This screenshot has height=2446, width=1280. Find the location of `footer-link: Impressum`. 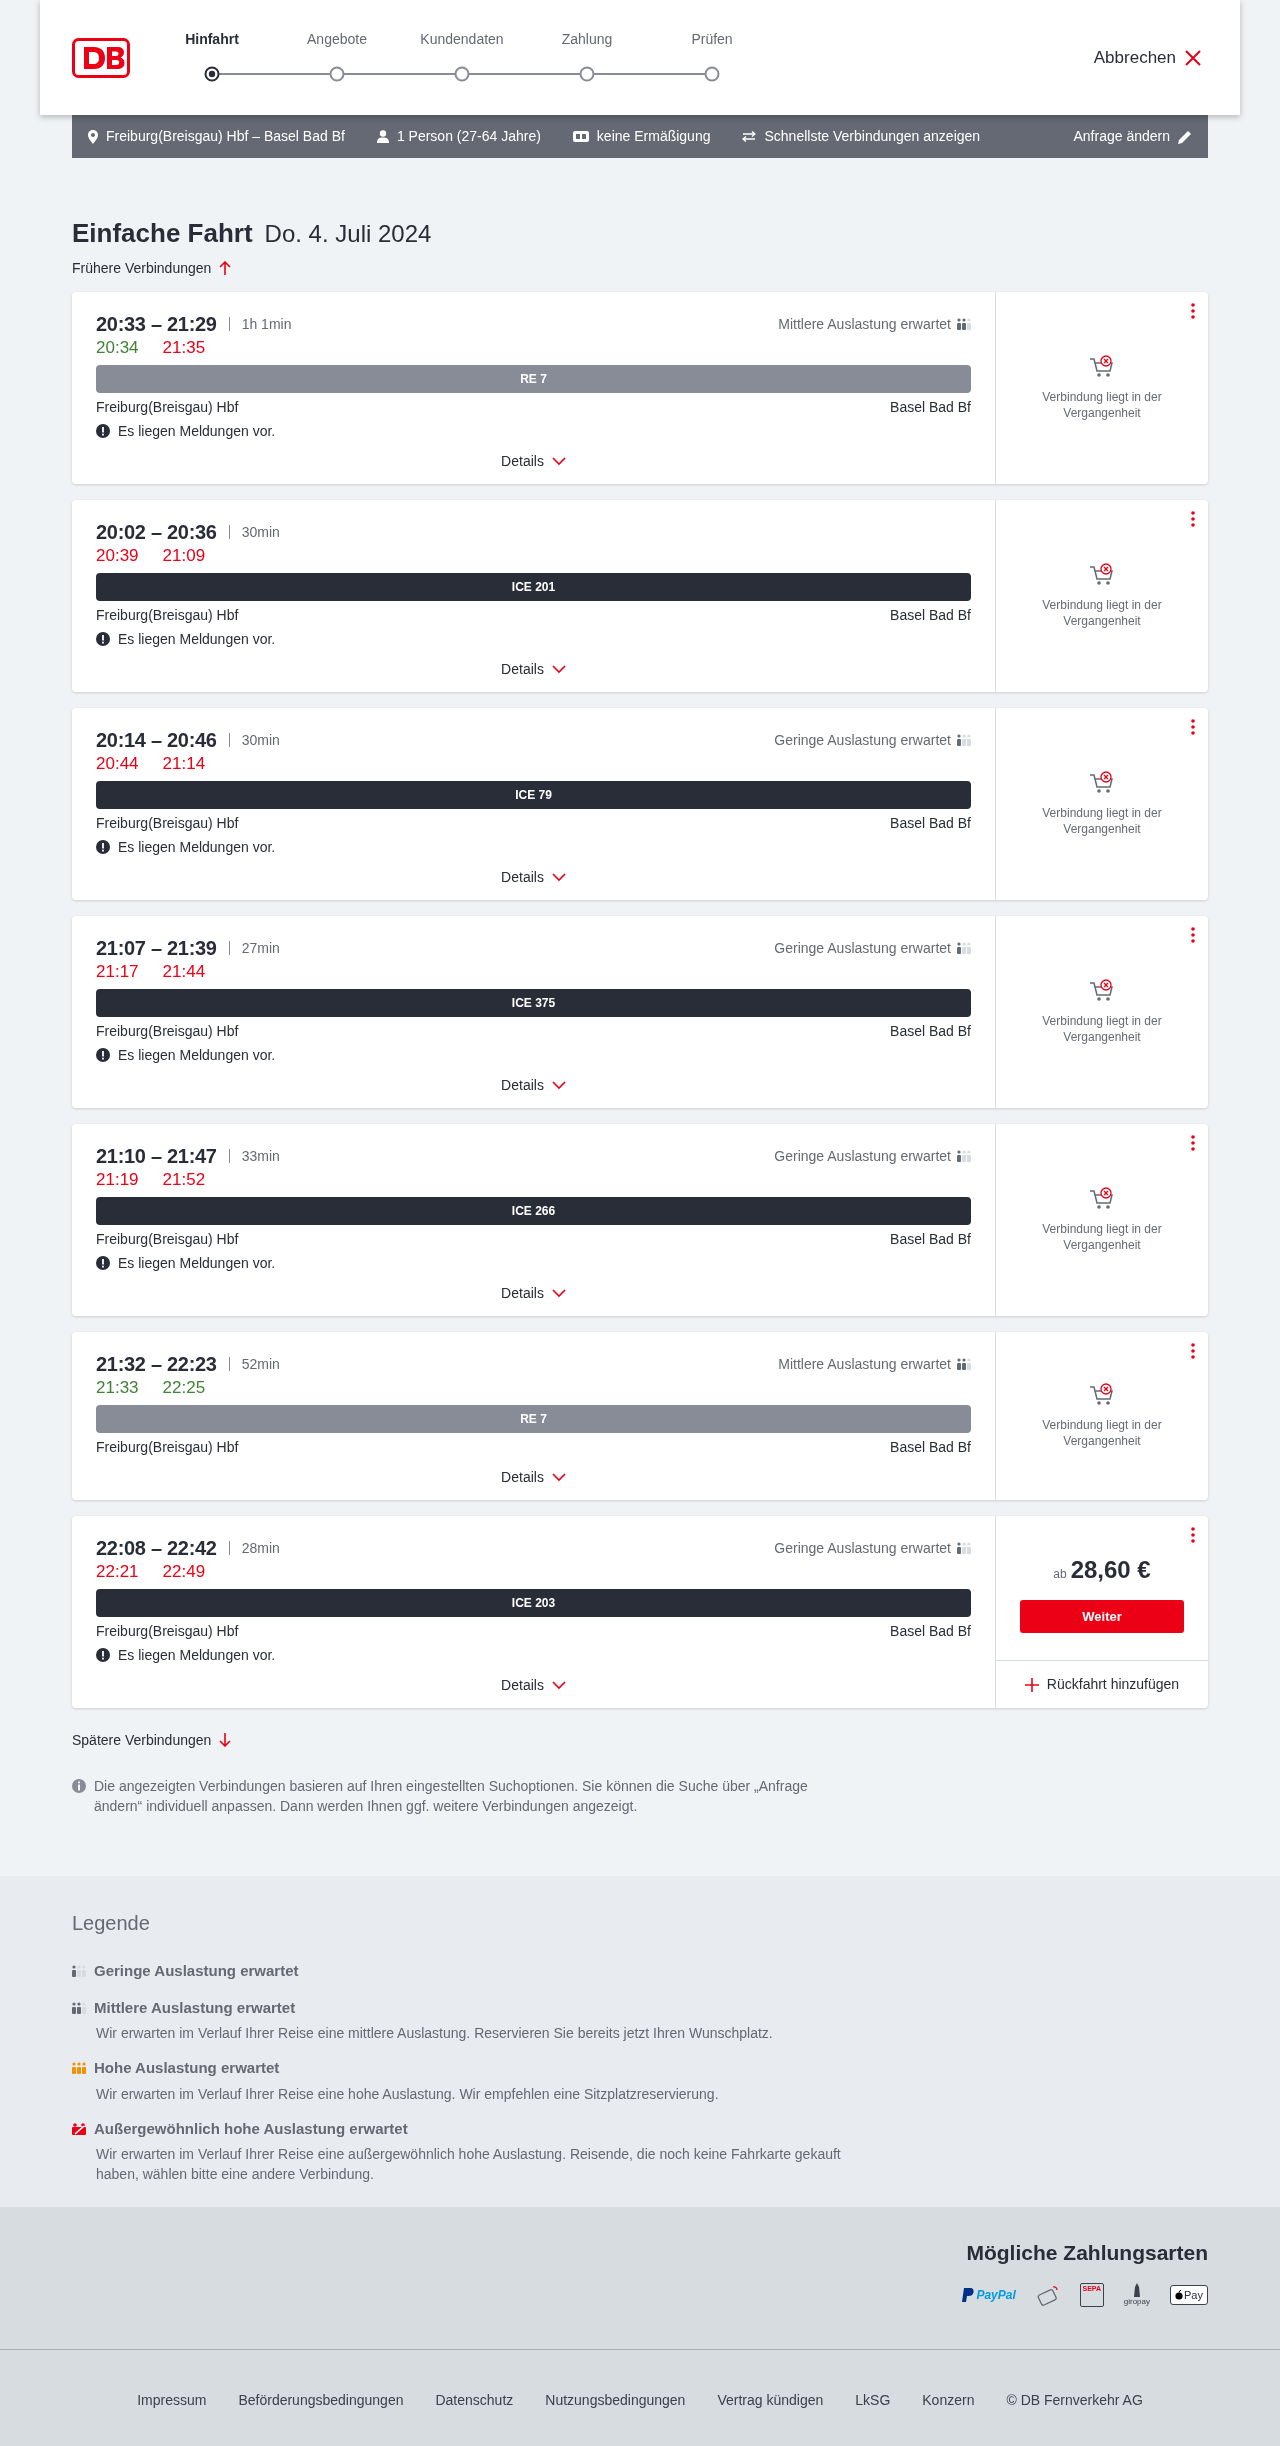

footer-link: Impressum is located at coordinates (172, 2400).